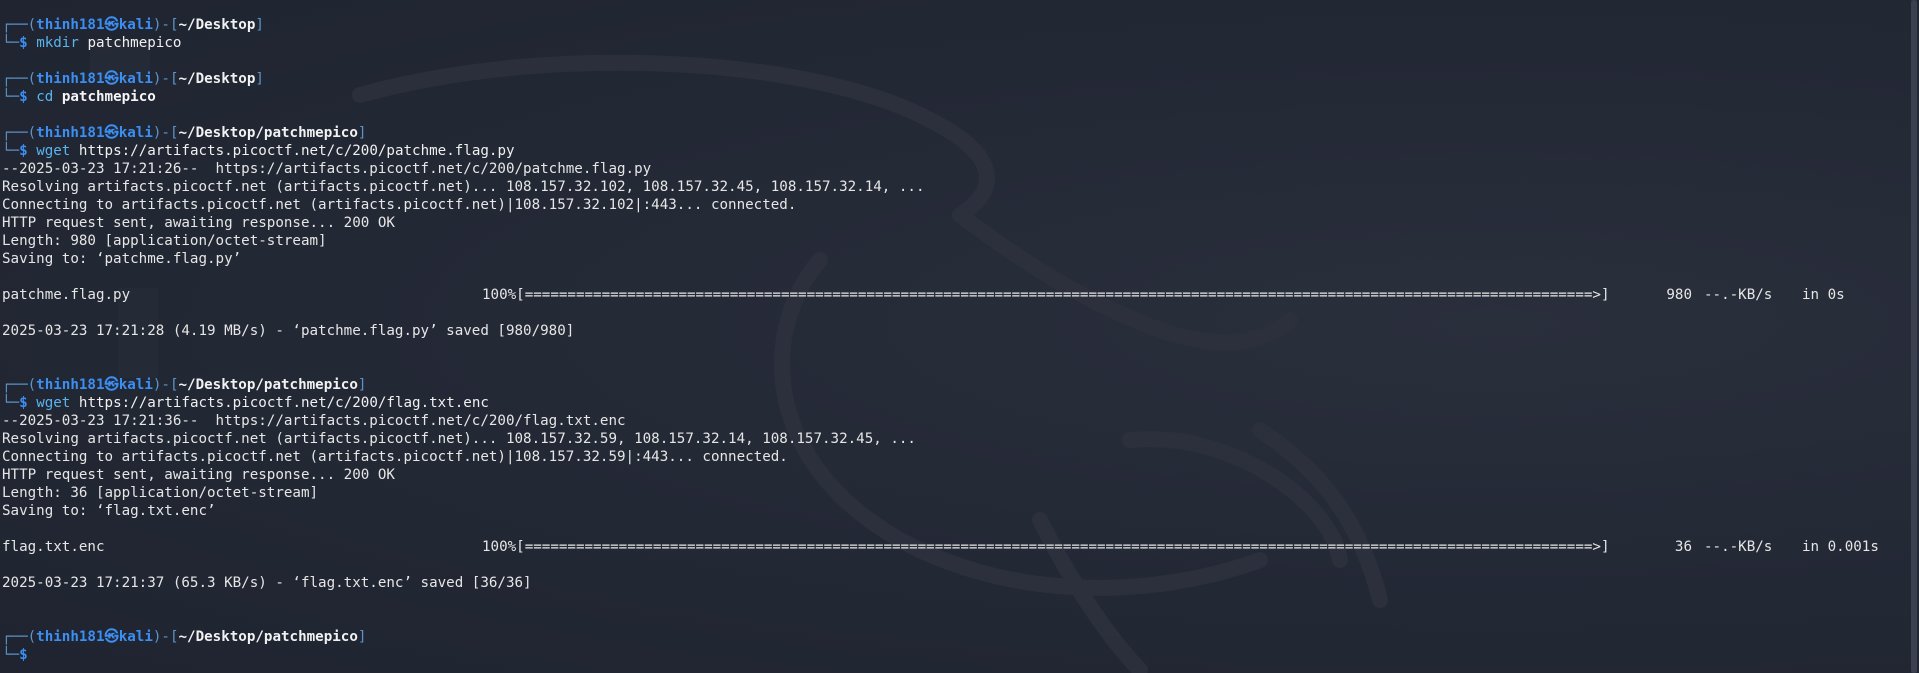  What do you see at coordinates (1683, 547) in the screenshot?
I see `progress-size: 36` at bounding box center [1683, 547].